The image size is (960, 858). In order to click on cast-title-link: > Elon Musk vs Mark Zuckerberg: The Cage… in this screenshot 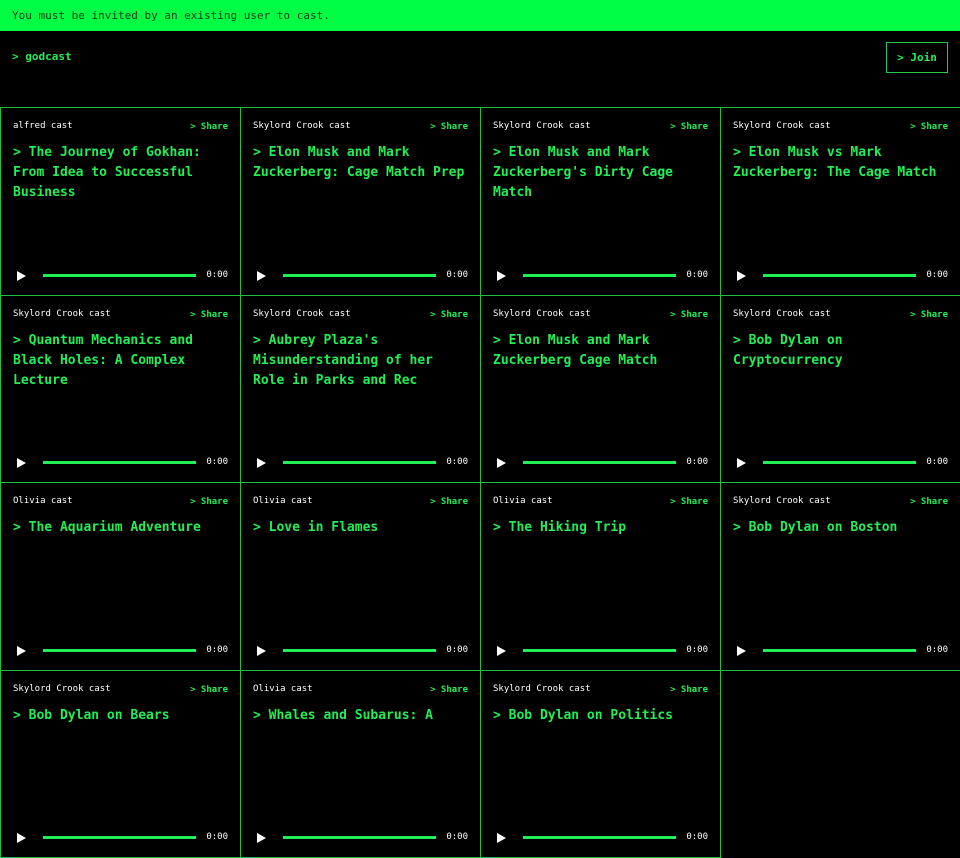, I will do `click(842, 163)`.